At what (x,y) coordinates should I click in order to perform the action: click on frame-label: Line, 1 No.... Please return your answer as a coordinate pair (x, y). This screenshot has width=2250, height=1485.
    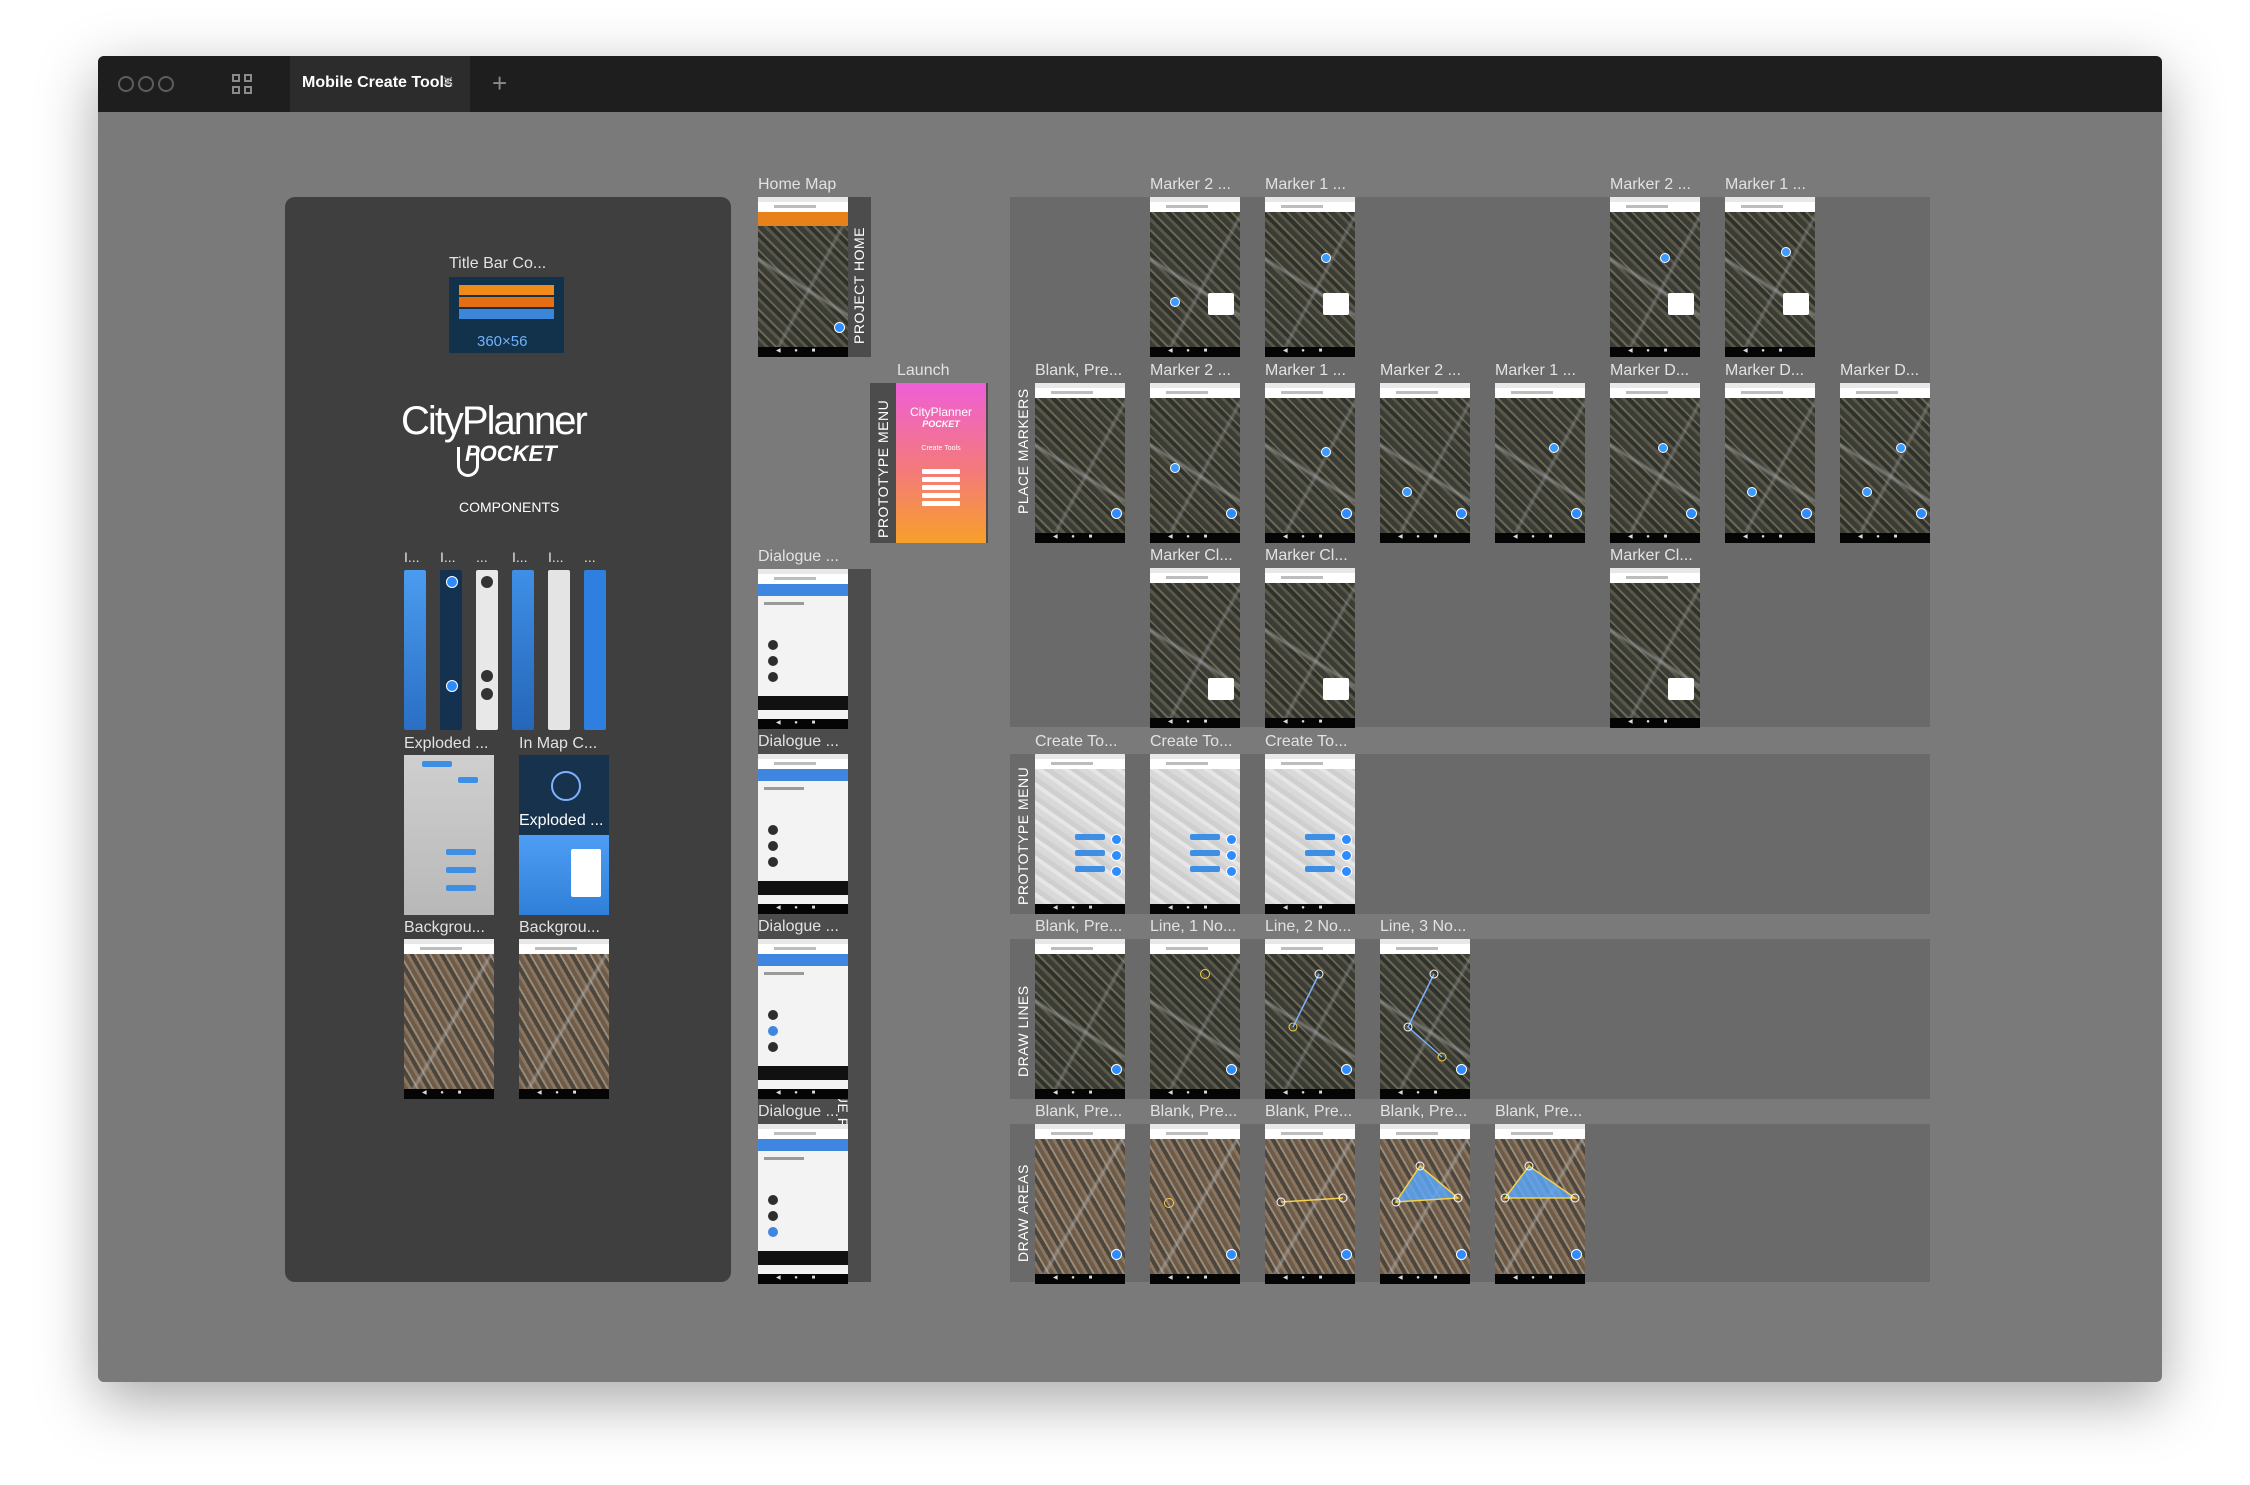
    Looking at the image, I should click on (1193, 926).